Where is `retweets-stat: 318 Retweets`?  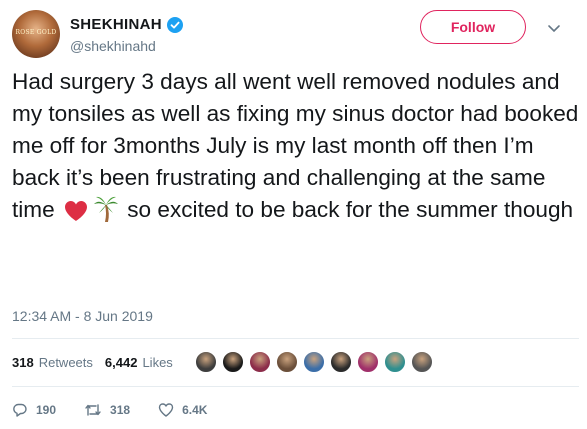 retweets-stat: 318 Retweets is located at coordinates (52, 362).